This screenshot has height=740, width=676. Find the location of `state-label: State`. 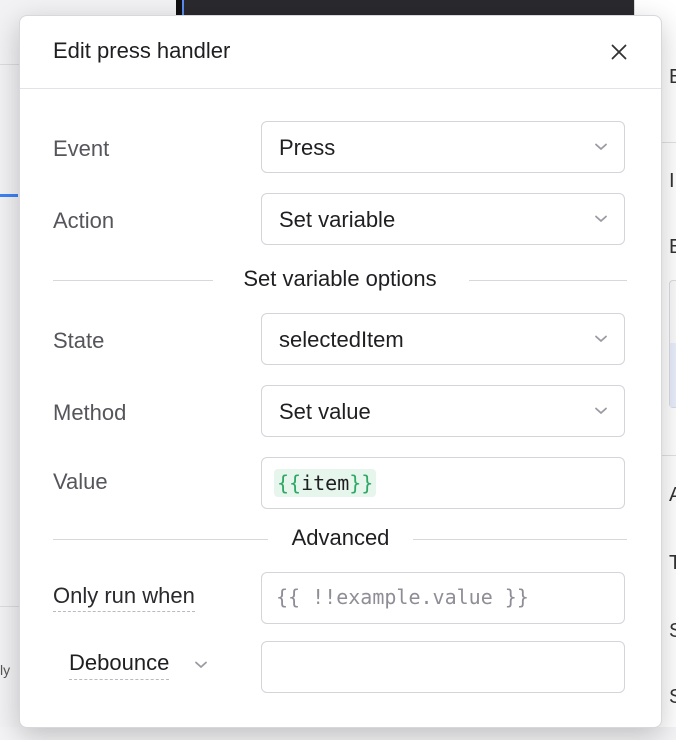

state-label: State is located at coordinates (79, 340).